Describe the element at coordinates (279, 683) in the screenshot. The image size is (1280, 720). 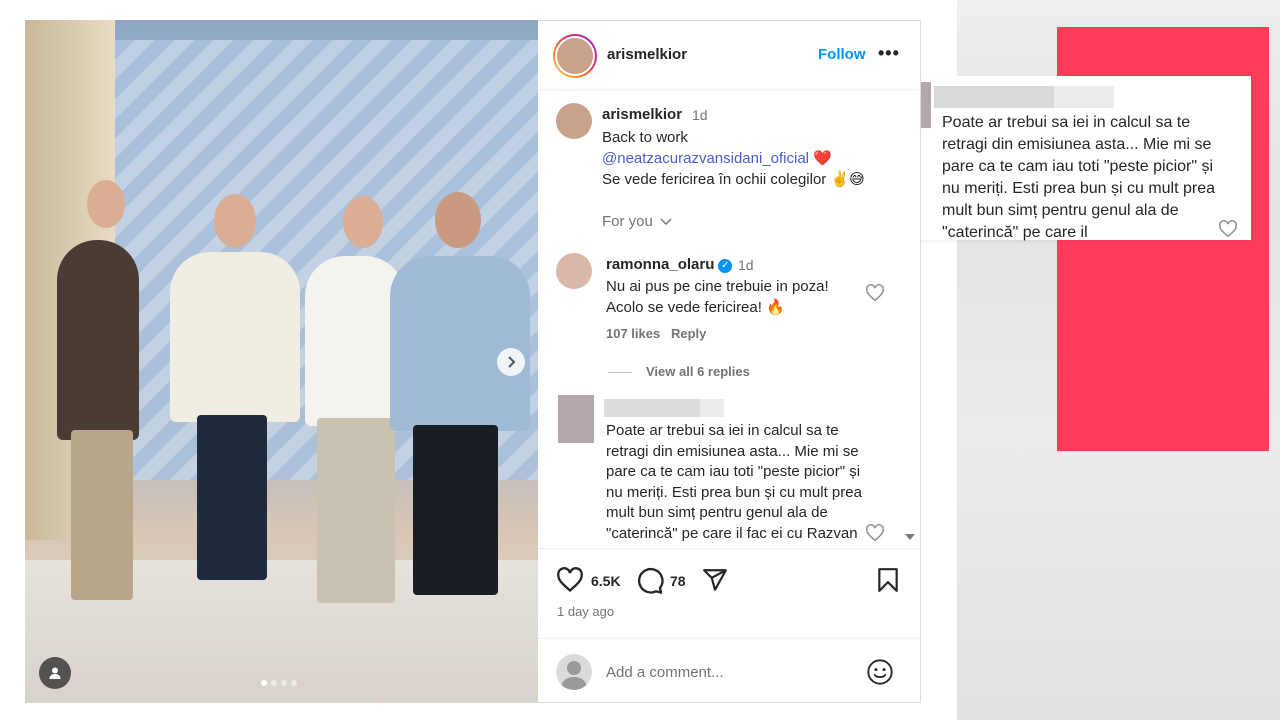
I see `carousel-dots` at that location.